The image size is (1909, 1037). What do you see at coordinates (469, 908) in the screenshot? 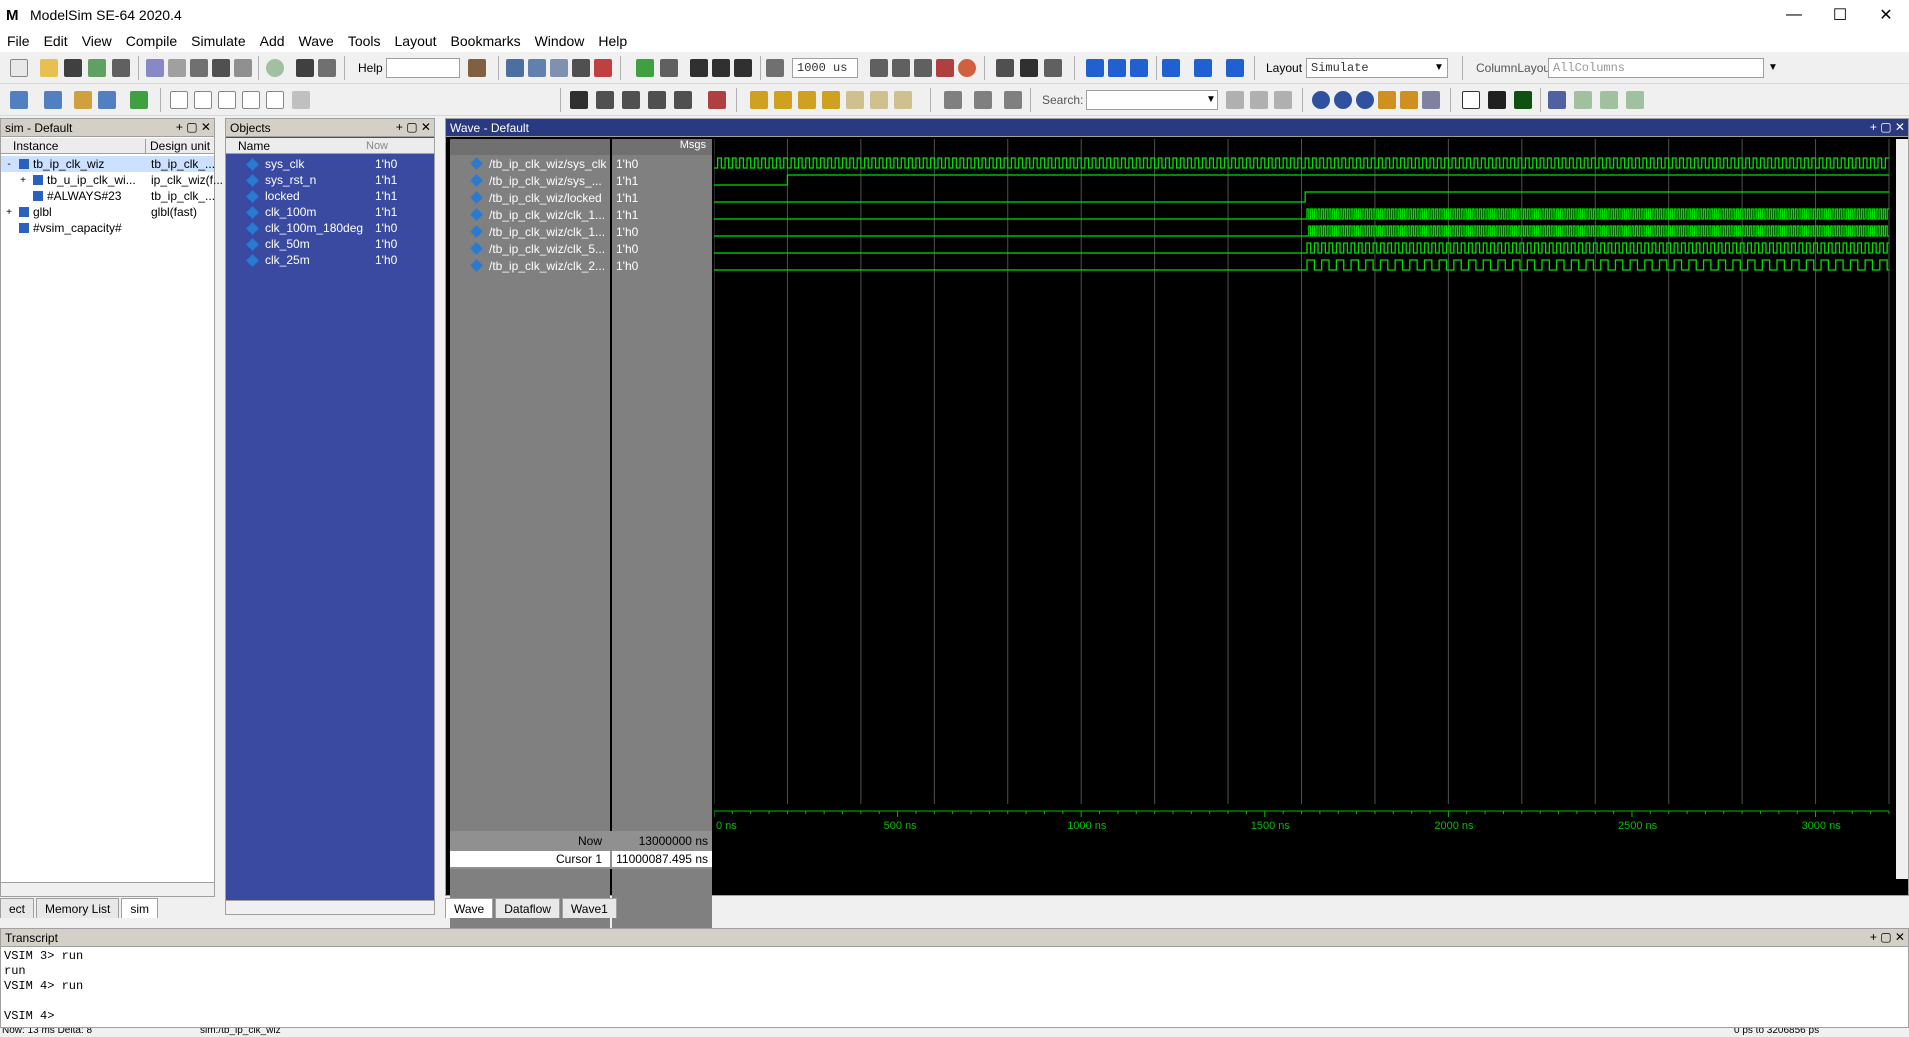
I see `tab-wave: Wave` at bounding box center [469, 908].